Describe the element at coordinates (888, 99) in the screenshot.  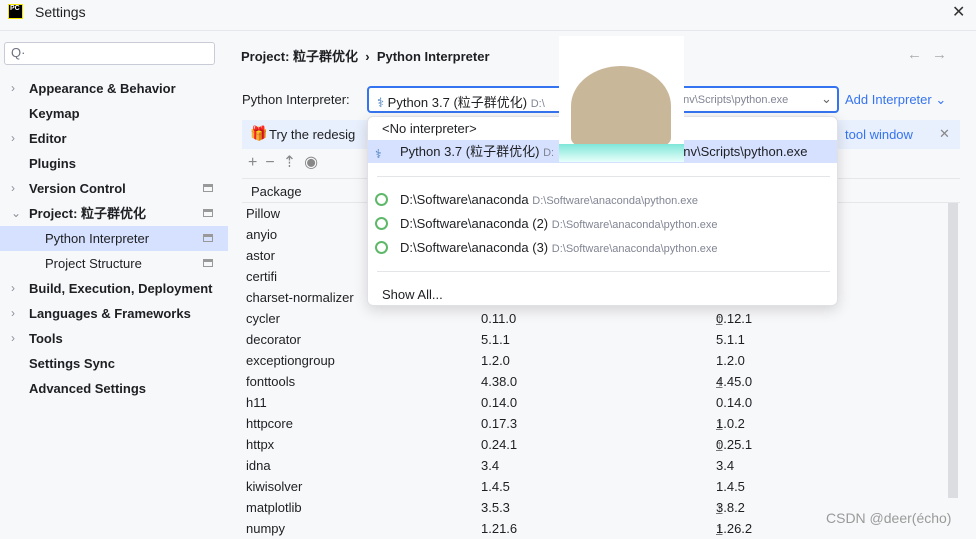
I see `add-interpreter-label: Add Interpreter` at that location.